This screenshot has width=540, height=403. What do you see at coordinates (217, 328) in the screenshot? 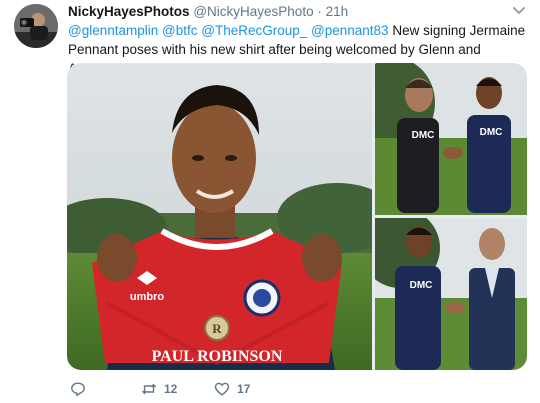
I see `shirt-initials-text: R` at bounding box center [217, 328].